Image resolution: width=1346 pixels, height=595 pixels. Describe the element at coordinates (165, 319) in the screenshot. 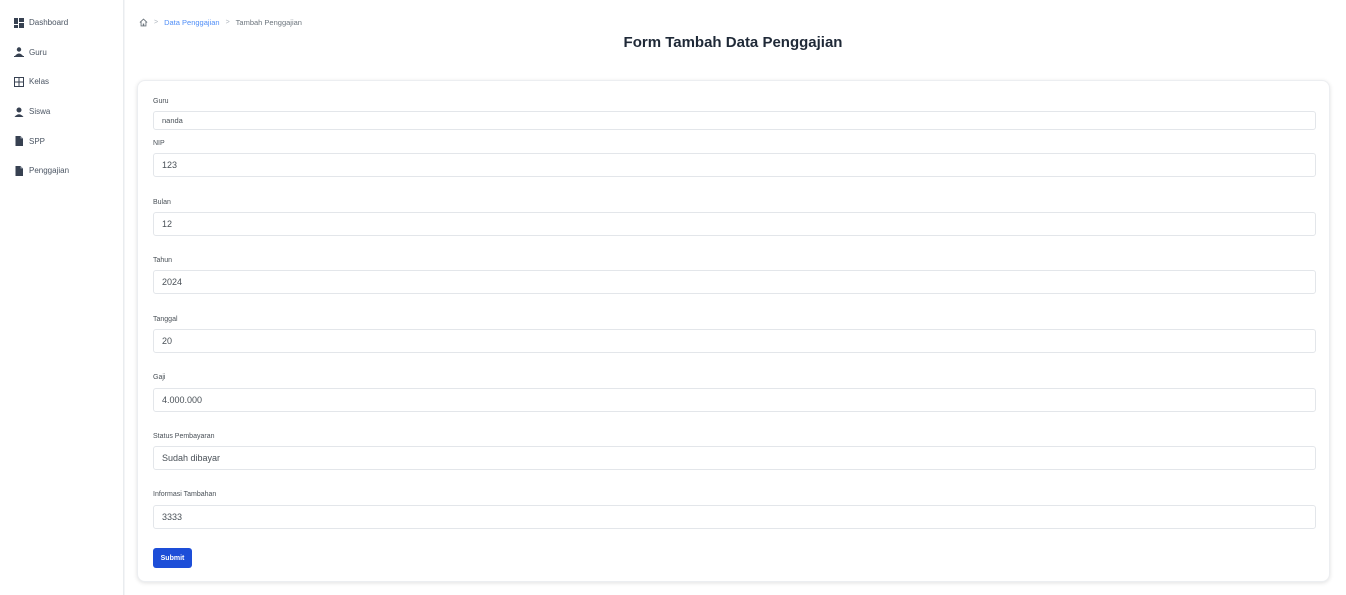

I see `tanggal-label: Tanggal` at that location.